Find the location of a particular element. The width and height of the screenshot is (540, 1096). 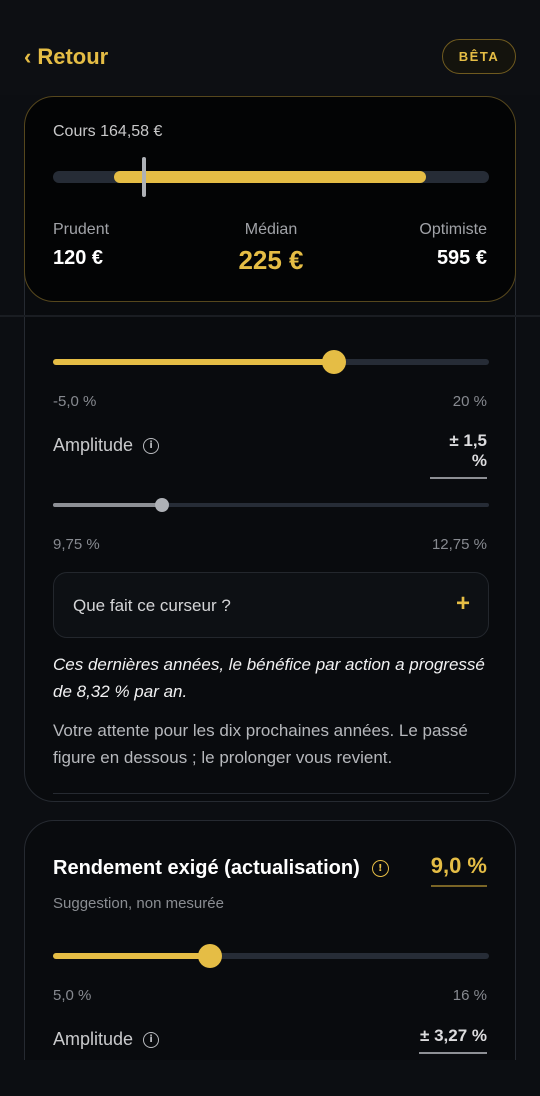

discount-slider-fill is located at coordinates (131, 956).